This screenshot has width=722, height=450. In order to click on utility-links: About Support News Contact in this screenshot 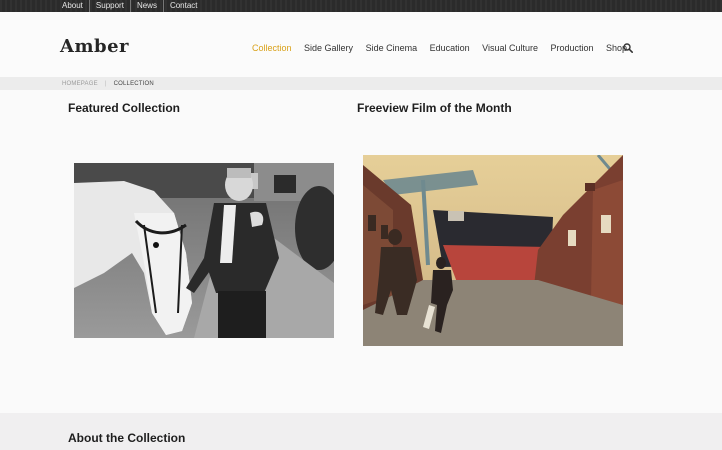, I will do `click(133, 6)`.